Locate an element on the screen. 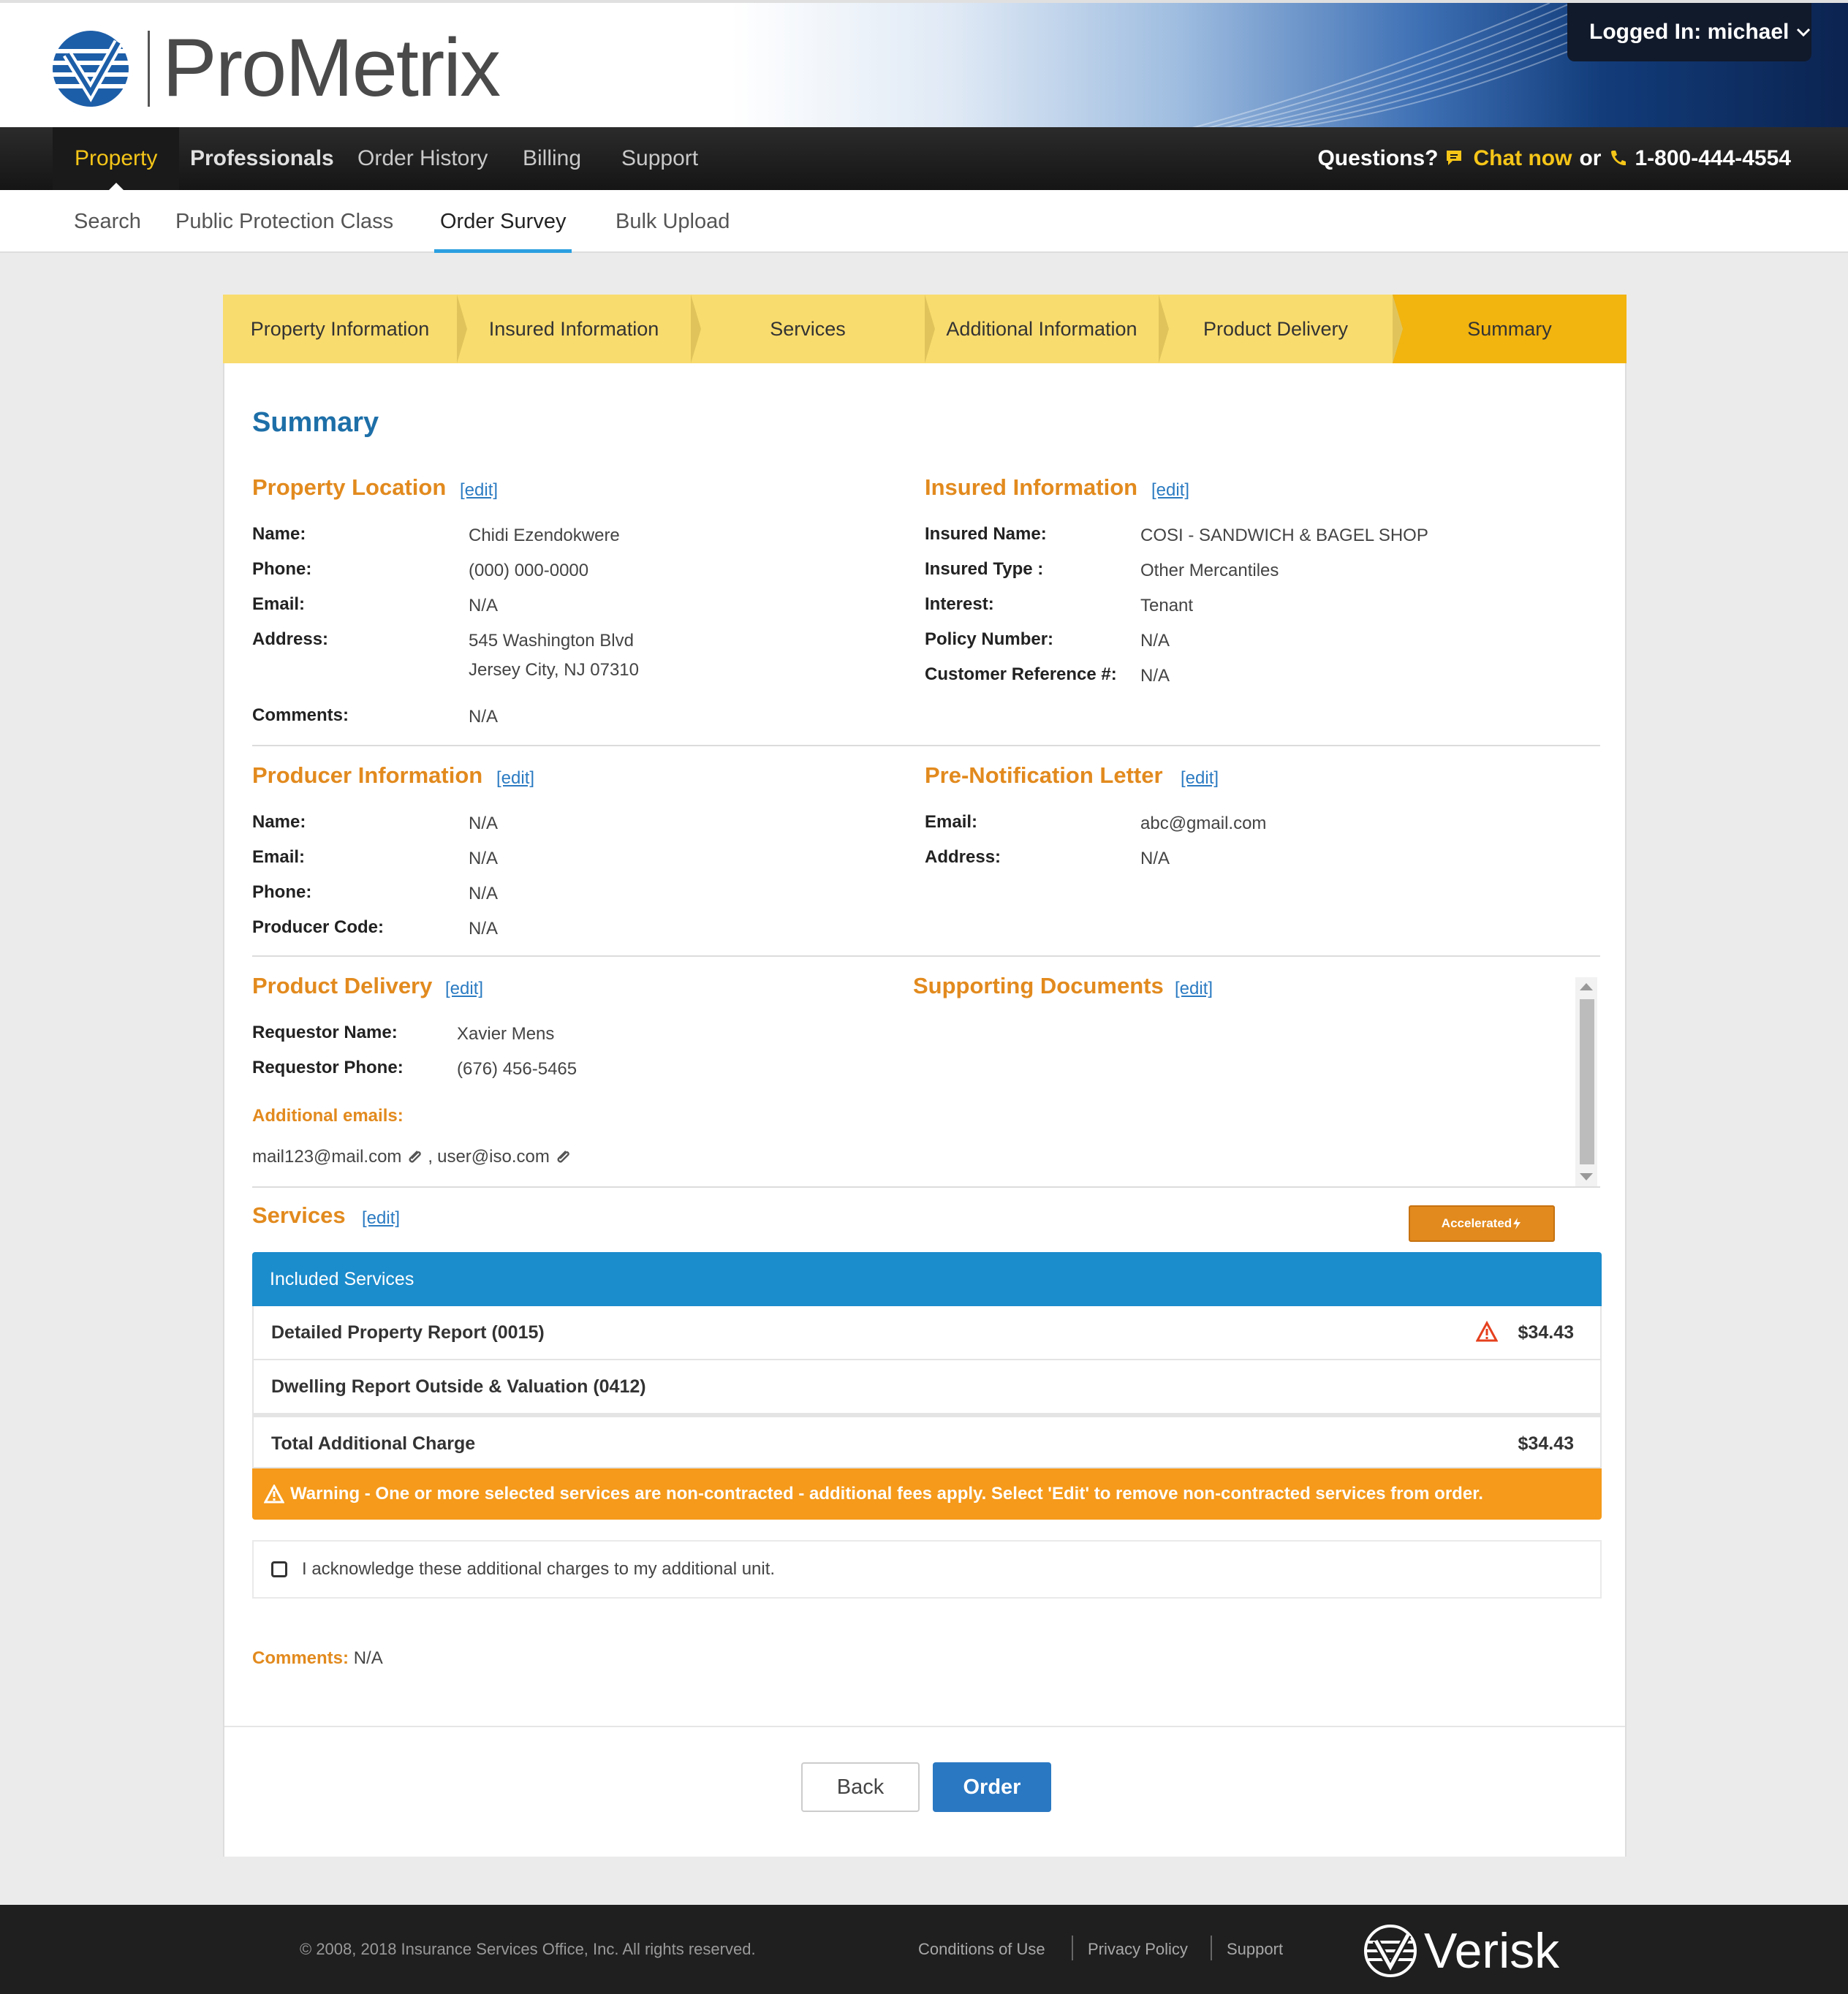  product-delivery-title: Product Delivery is located at coordinates (343, 985).